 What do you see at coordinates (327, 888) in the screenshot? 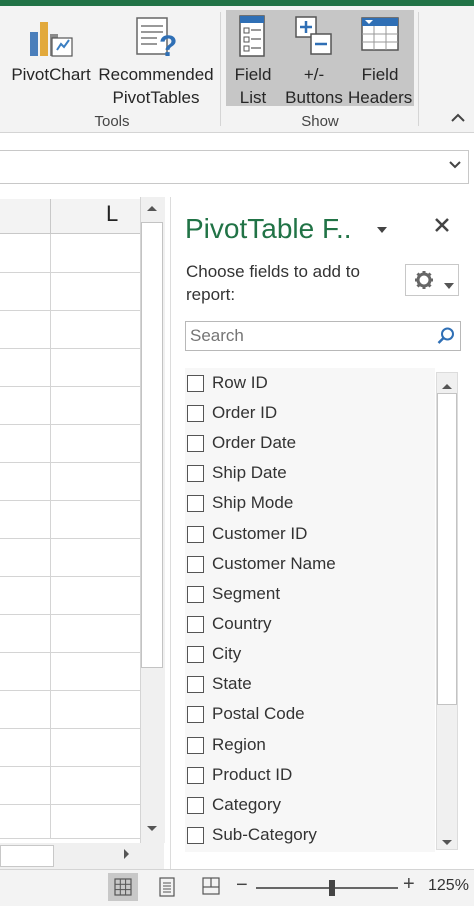
I see `zoom-slider` at bounding box center [327, 888].